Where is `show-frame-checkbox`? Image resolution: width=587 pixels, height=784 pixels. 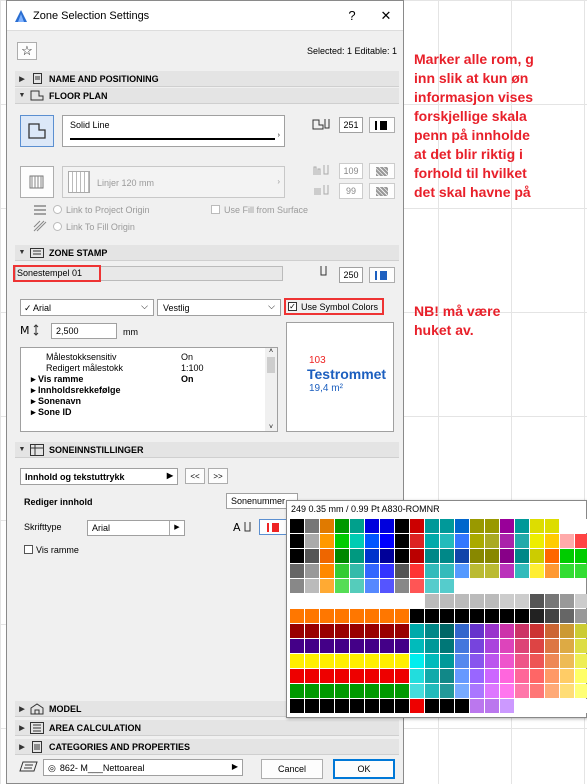 show-frame-checkbox is located at coordinates (28, 549).